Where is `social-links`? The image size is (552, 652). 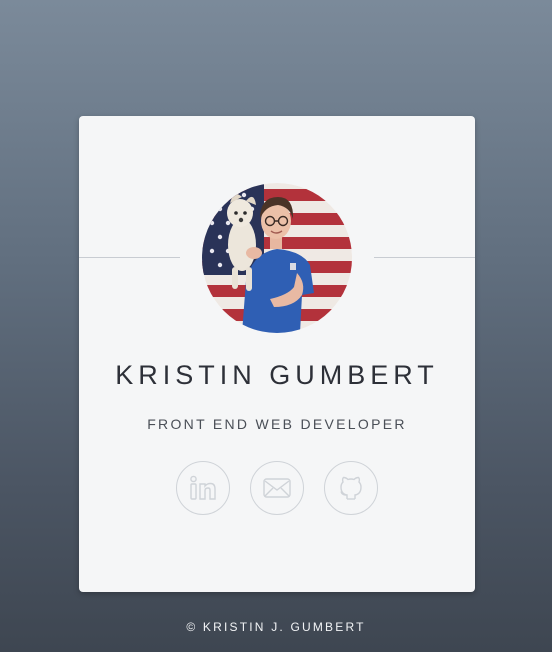 social-links is located at coordinates (277, 488).